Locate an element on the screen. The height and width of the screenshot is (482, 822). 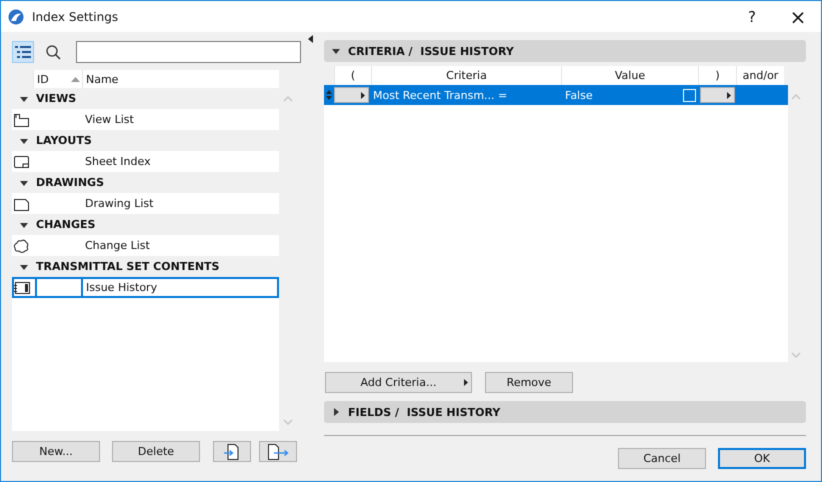
list-button: Delete is located at coordinates (156, 451).